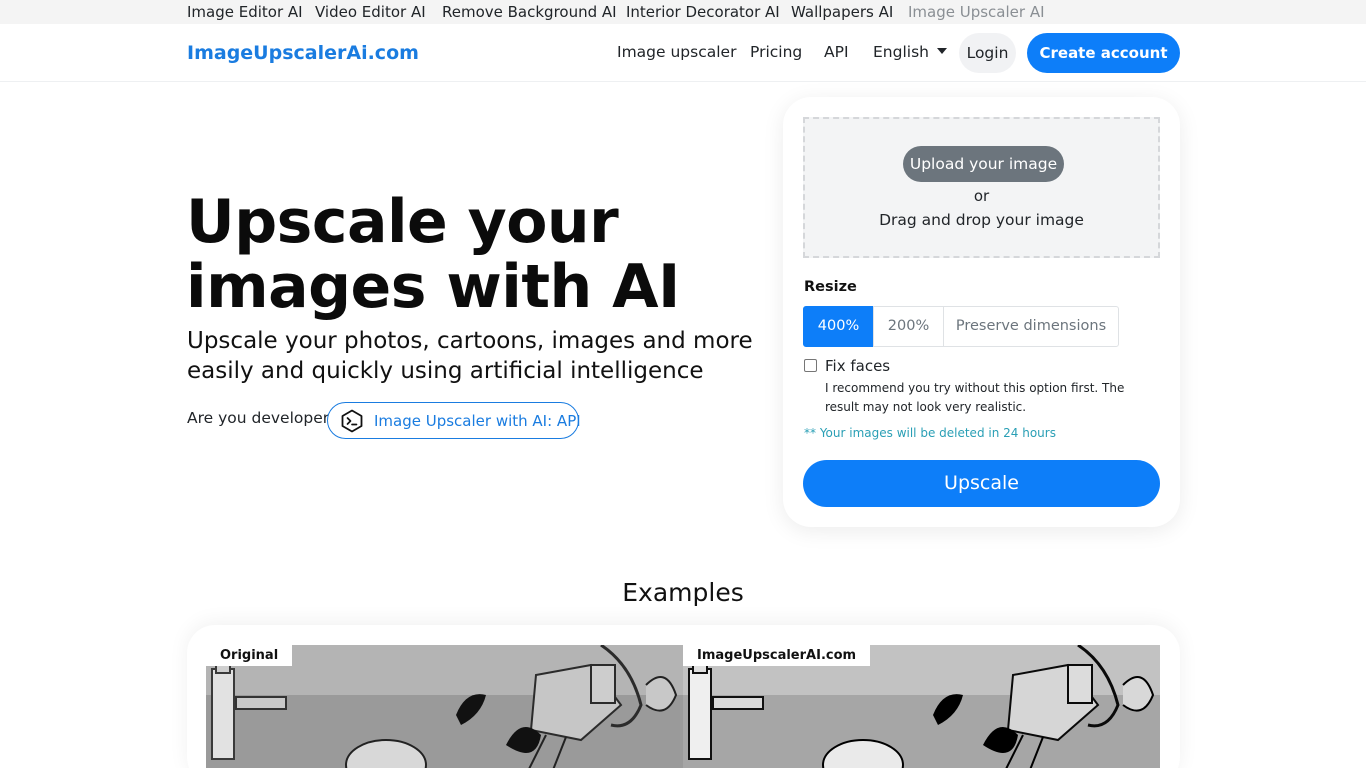  Describe the element at coordinates (370, 12) in the screenshot. I see `topbar-link-video-editor: Video Editor AI` at that location.